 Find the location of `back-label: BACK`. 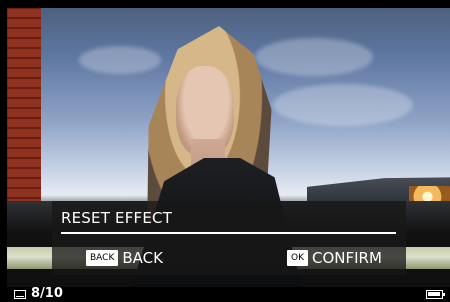

back-label: BACK is located at coordinates (142, 258).